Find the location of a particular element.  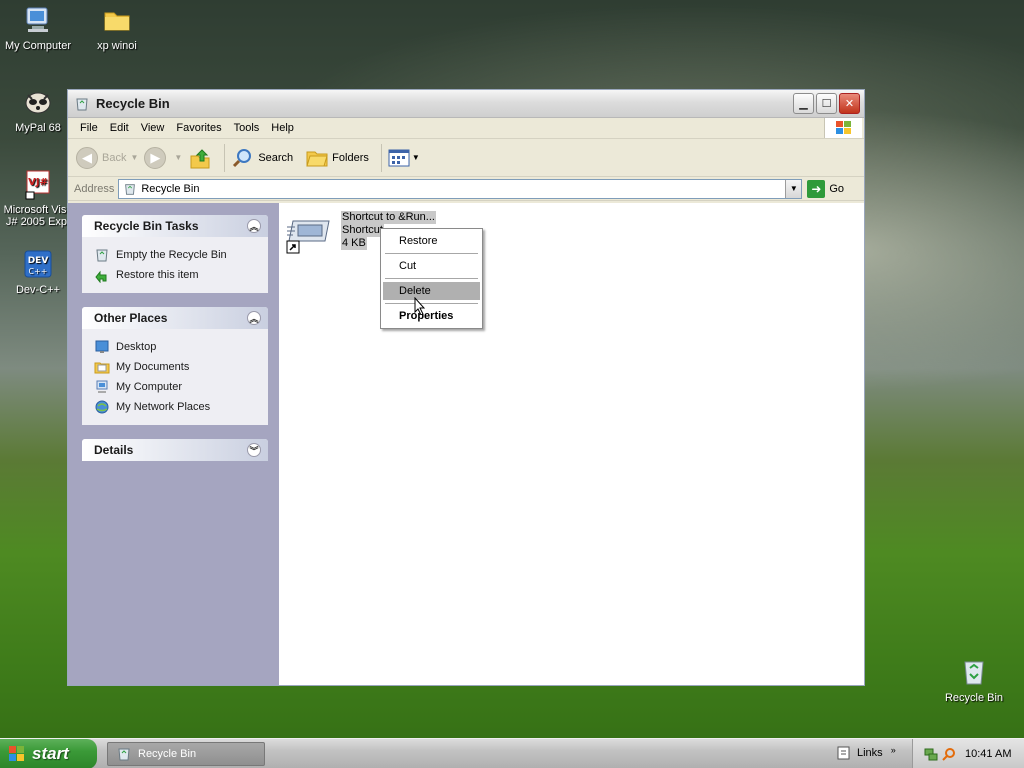

taskbar-button-recycle-bin: Recycle Bin is located at coordinates (186, 753).